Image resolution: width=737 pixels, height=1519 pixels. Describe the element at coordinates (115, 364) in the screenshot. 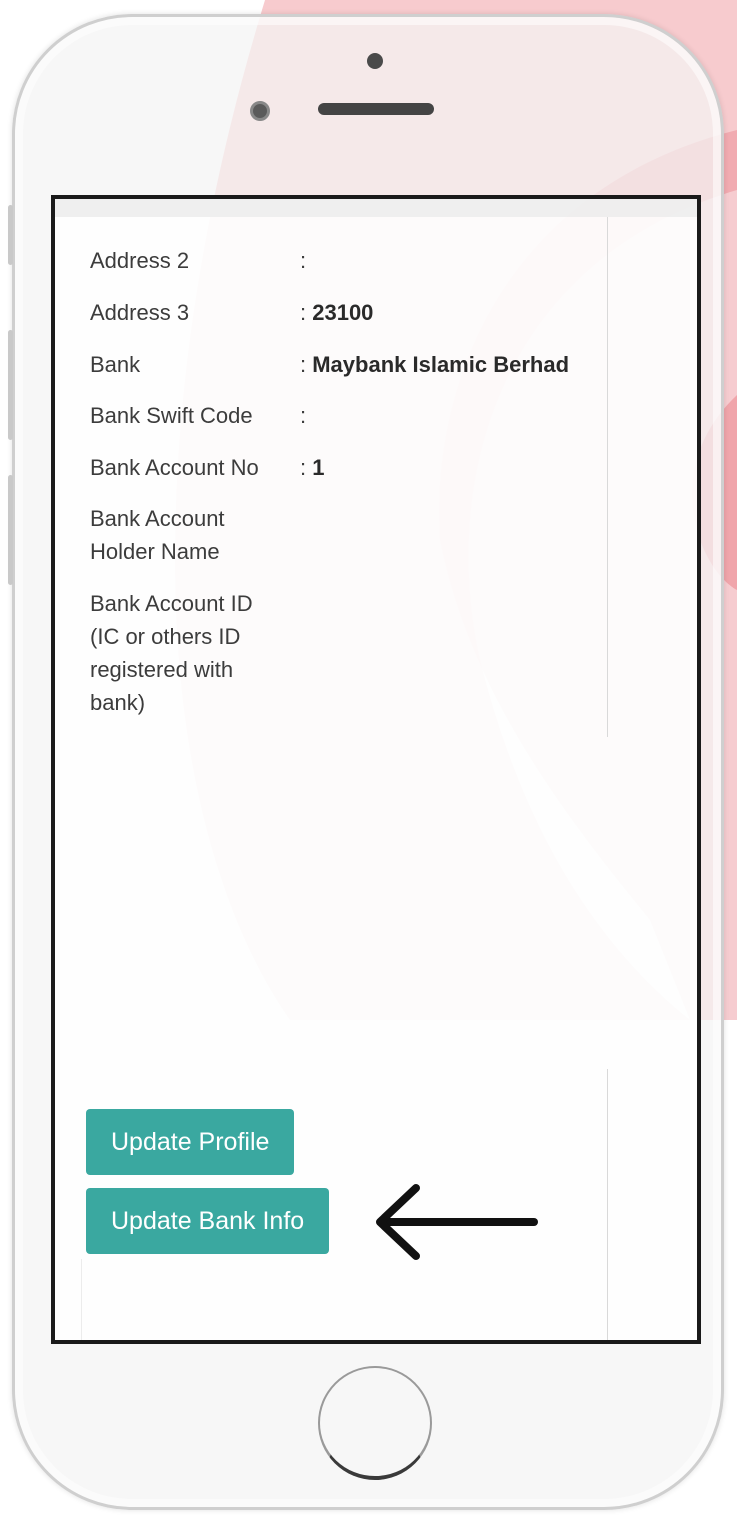

I see `detail-label: Bank` at that location.